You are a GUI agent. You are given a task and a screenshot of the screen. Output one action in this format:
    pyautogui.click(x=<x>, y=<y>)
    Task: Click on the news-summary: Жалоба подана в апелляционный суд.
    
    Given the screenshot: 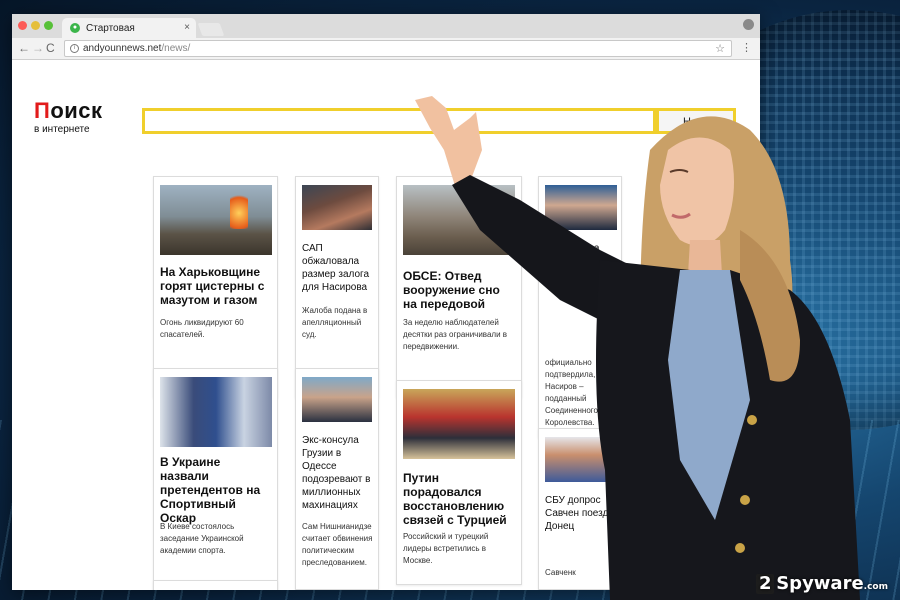 What is the action you would take?
    pyautogui.click(x=335, y=322)
    